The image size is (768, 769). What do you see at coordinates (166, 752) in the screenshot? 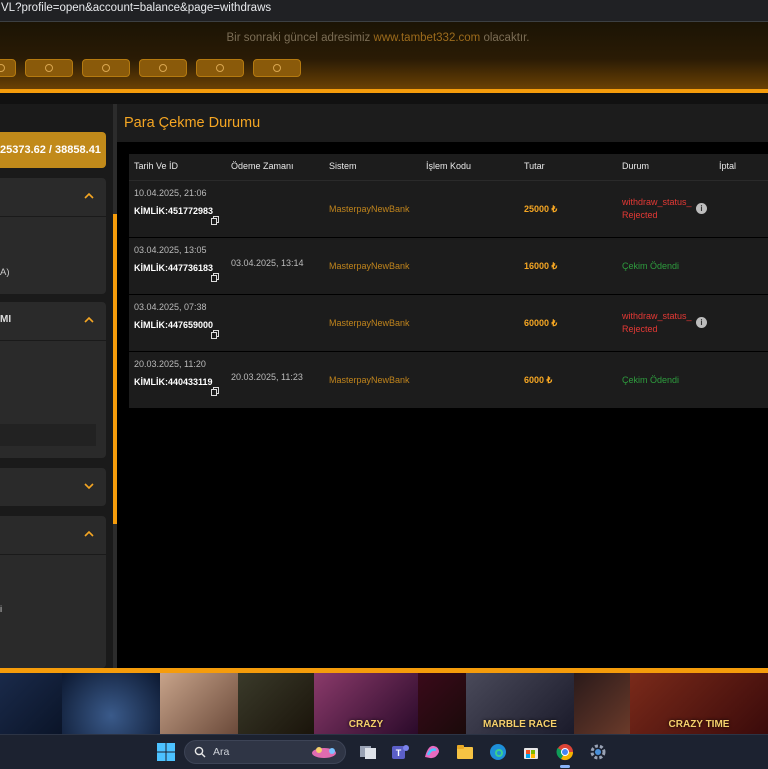
I see `windows-start-icon` at bounding box center [166, 752].